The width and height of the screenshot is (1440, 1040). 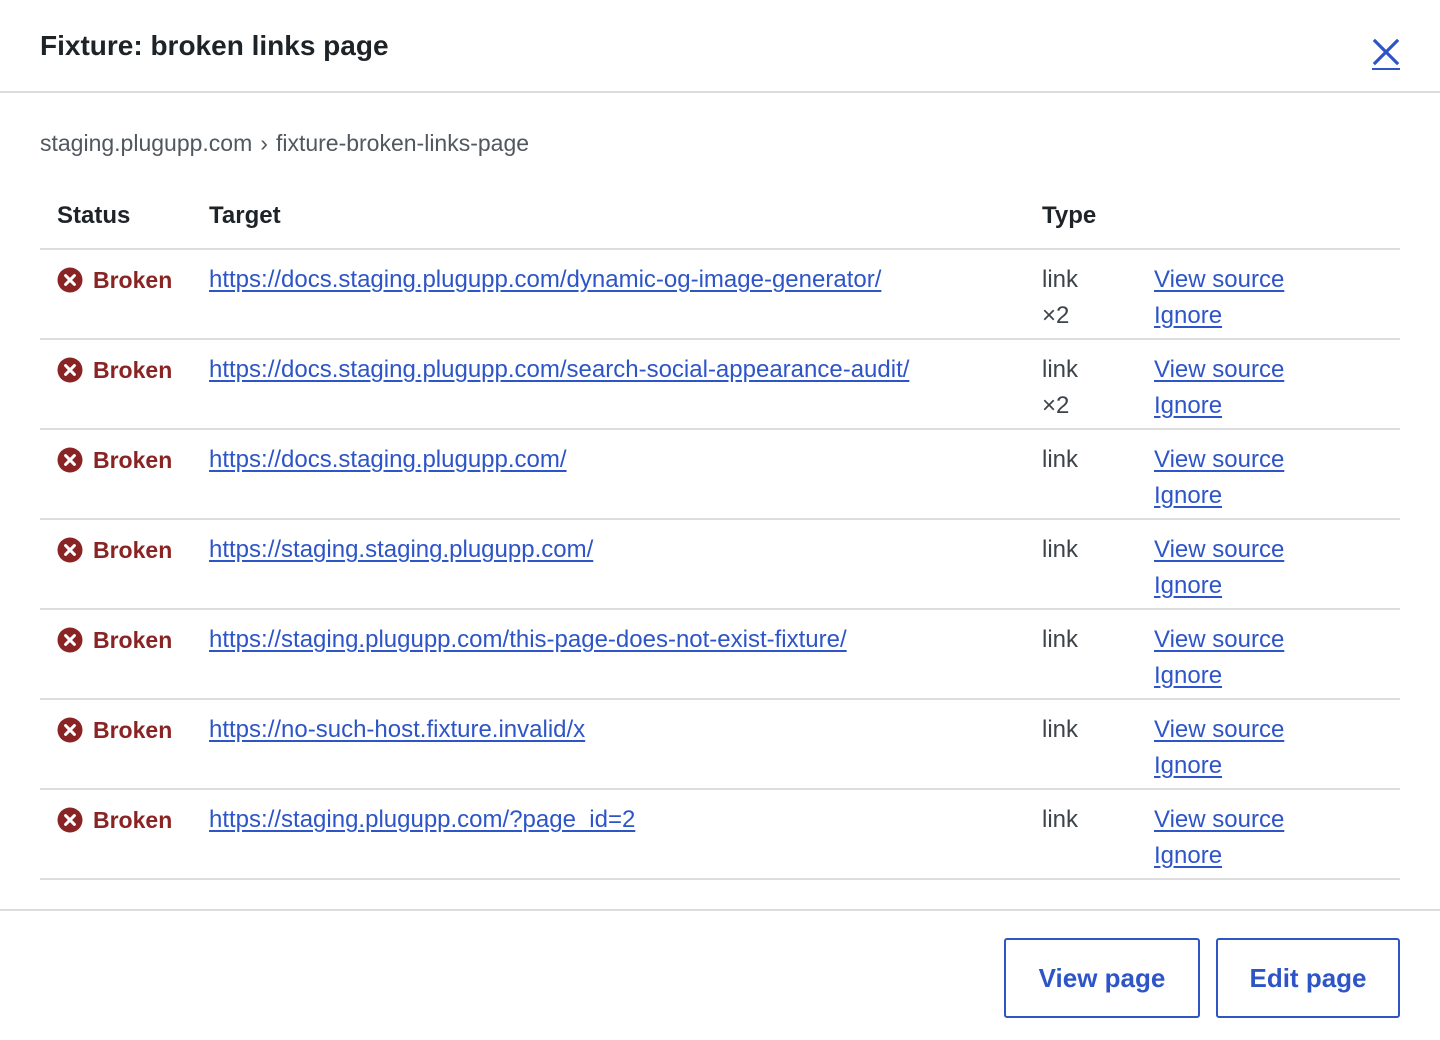 What do you see at coordinates (1277, 221) in the screenshot?
I see `column-header-actions` at bounding box center [1277, 221].